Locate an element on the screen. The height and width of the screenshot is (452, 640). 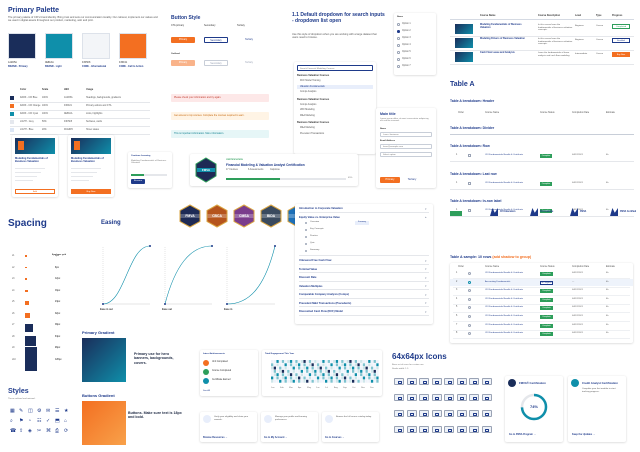
dropdown-item: Precedent Transactions is located at coordinates (335, 134).